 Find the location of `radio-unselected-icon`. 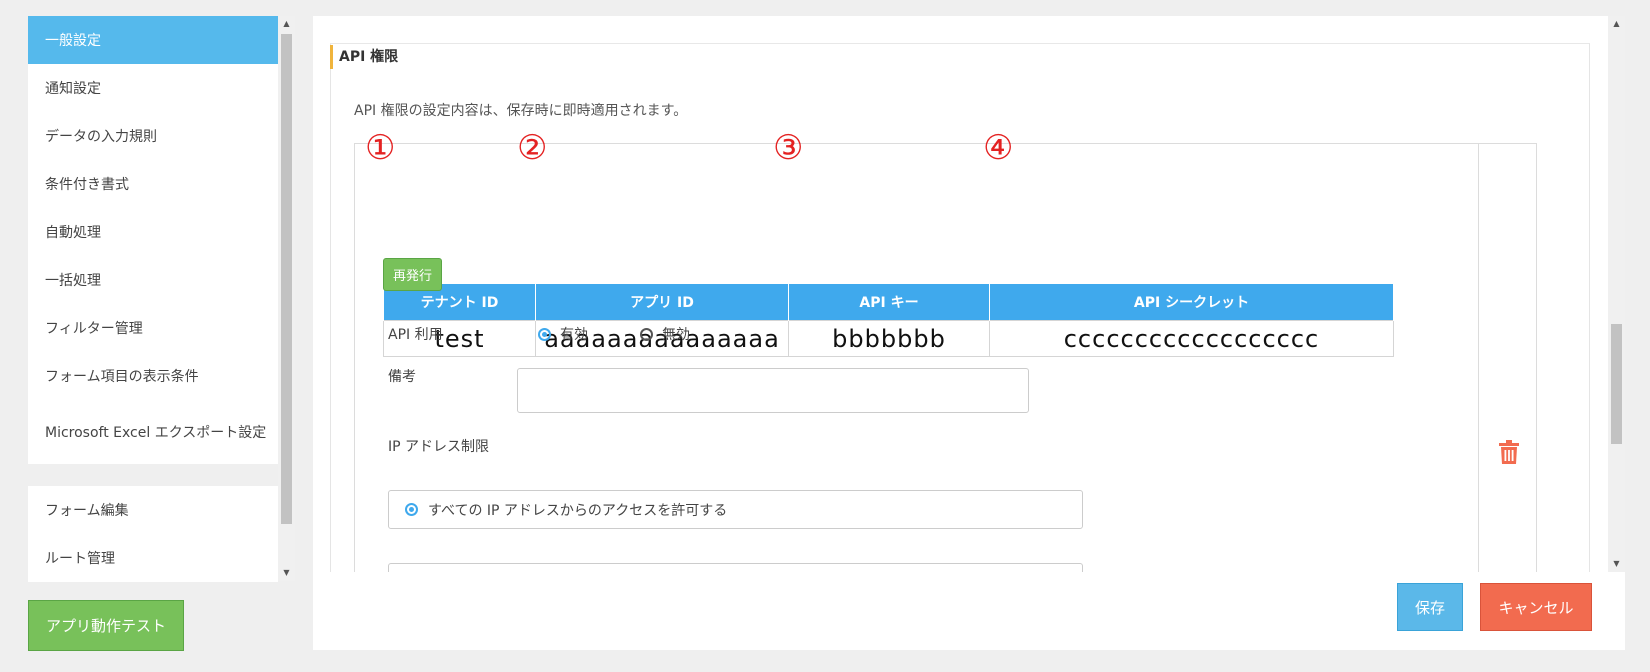

radio-unselected-icon is located at coordinates (646, 334).